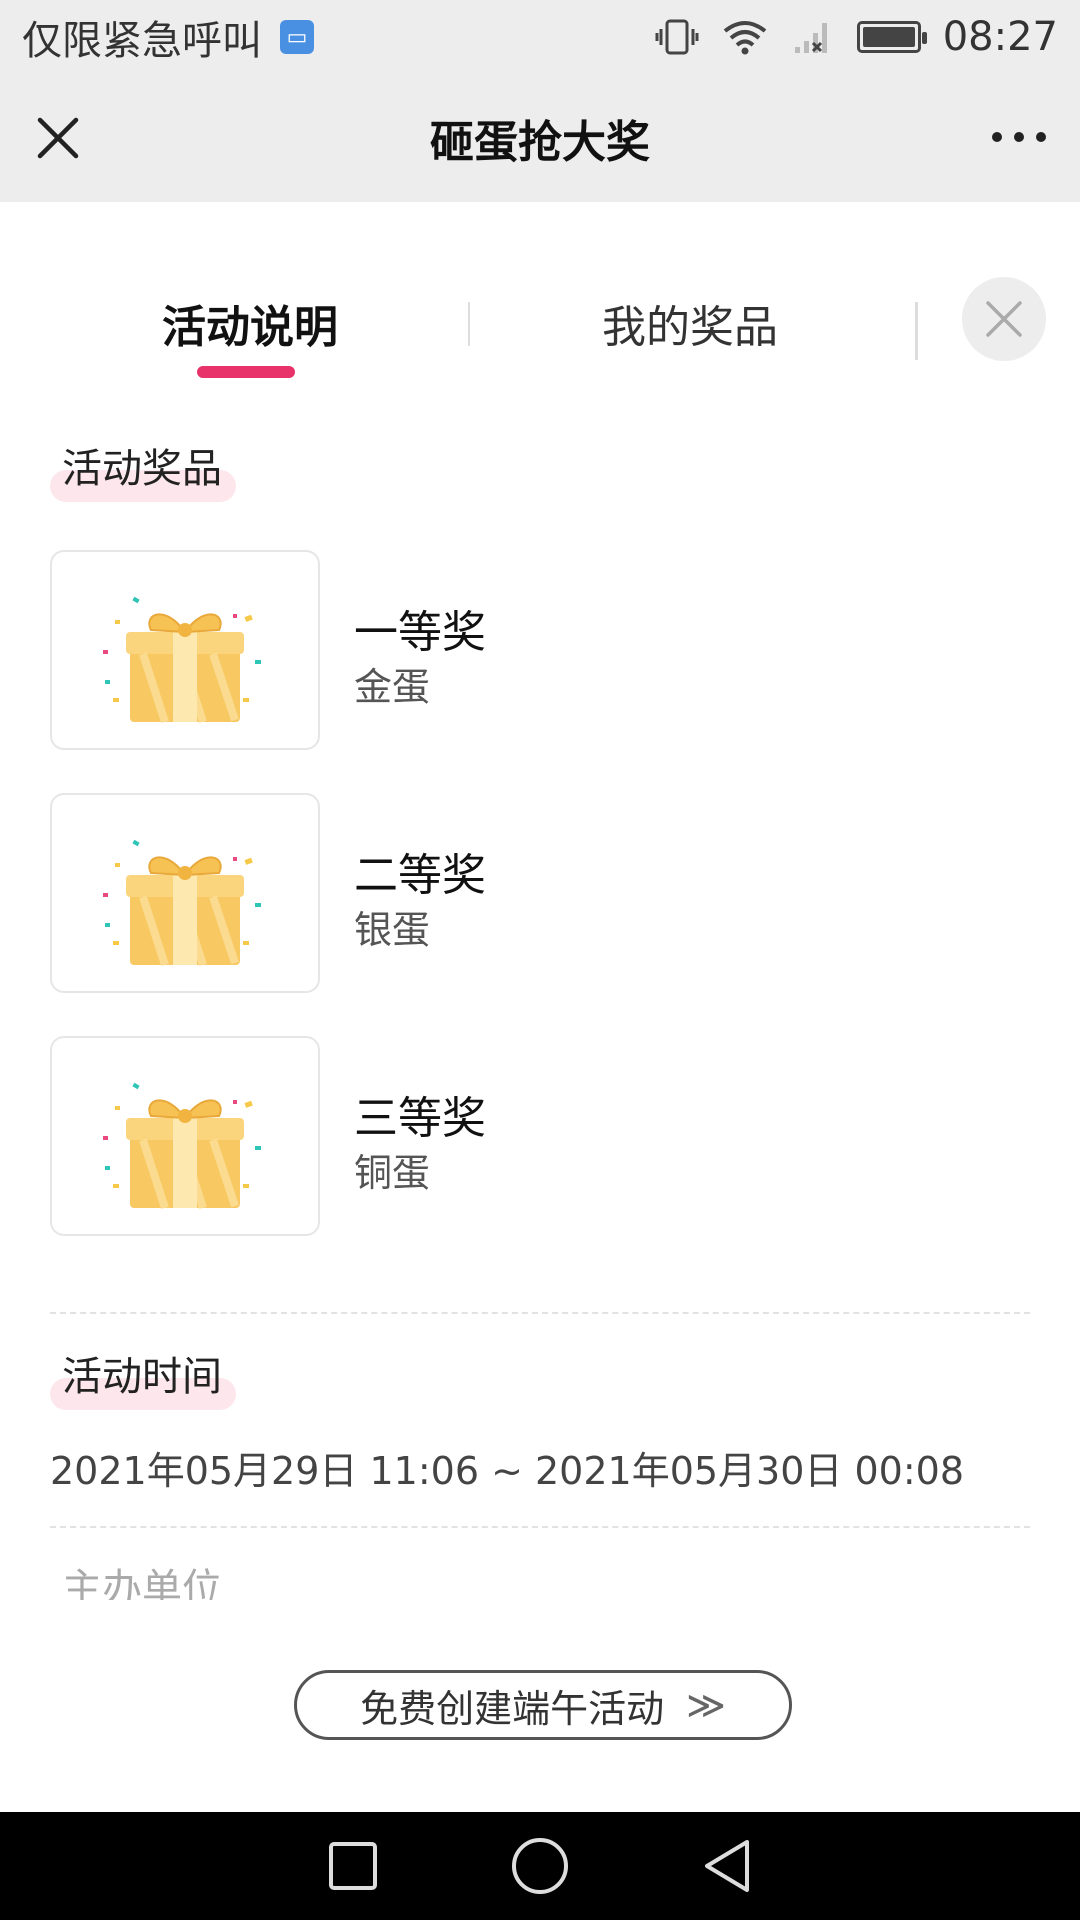 The image size is (1080, 1920). Describe the element at coordinates (246, 372) in the screenshot. I see `active-tab-indicator` at that location.